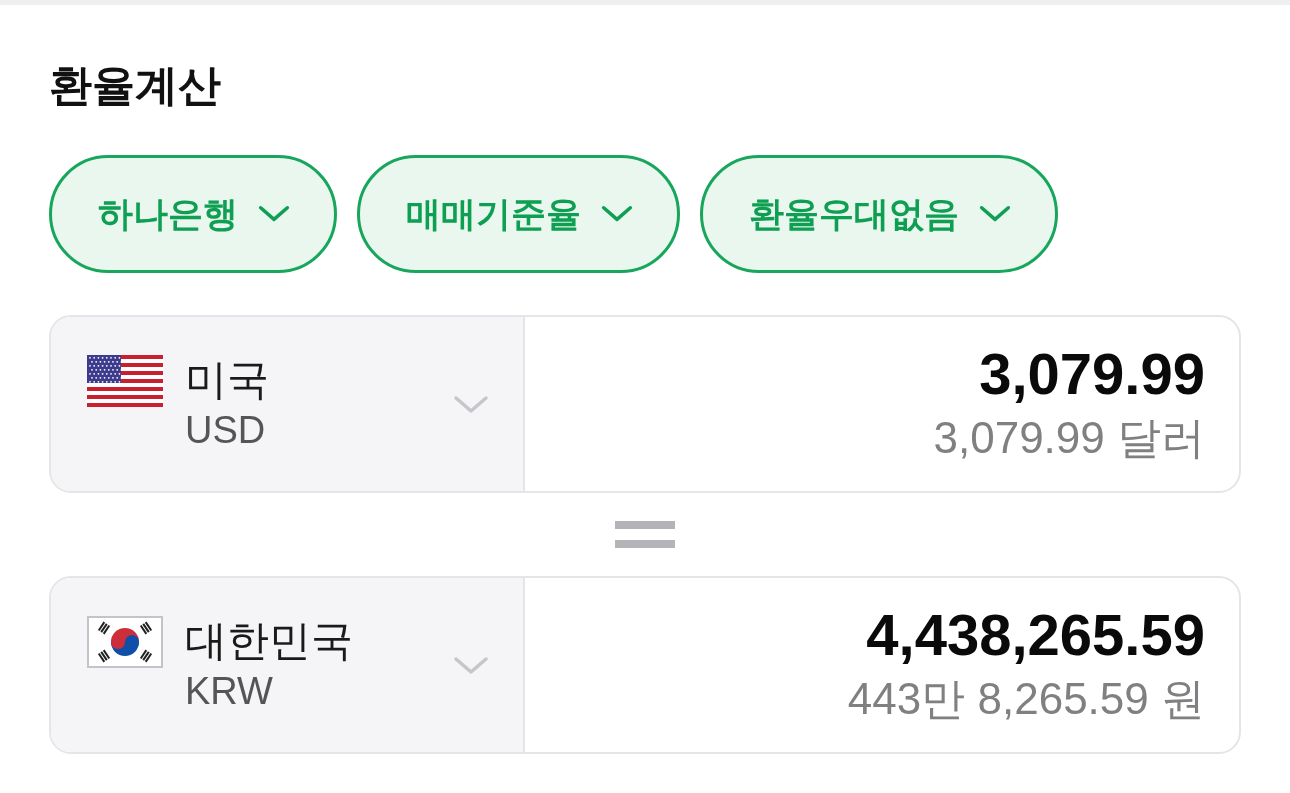 The height and width of the screenshot is (793, 1290). What do you see at coordinates (1092, 374) in the screenshot?
I see `amount-input: 3,079.99` at bounding box center [1092, 374].